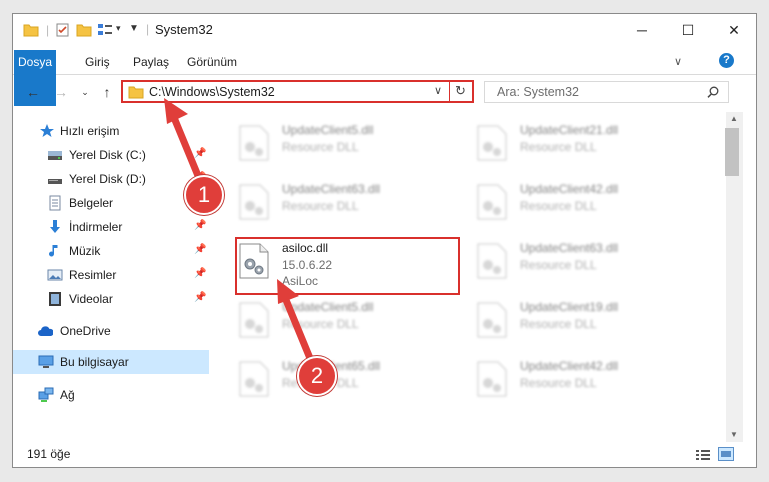 The width and height of the screenshot is (769, 482). What do you see at coordinates (204, 195) in the screenshot?
I see `step-1-badge: 1` at bounding box center [204, 195].